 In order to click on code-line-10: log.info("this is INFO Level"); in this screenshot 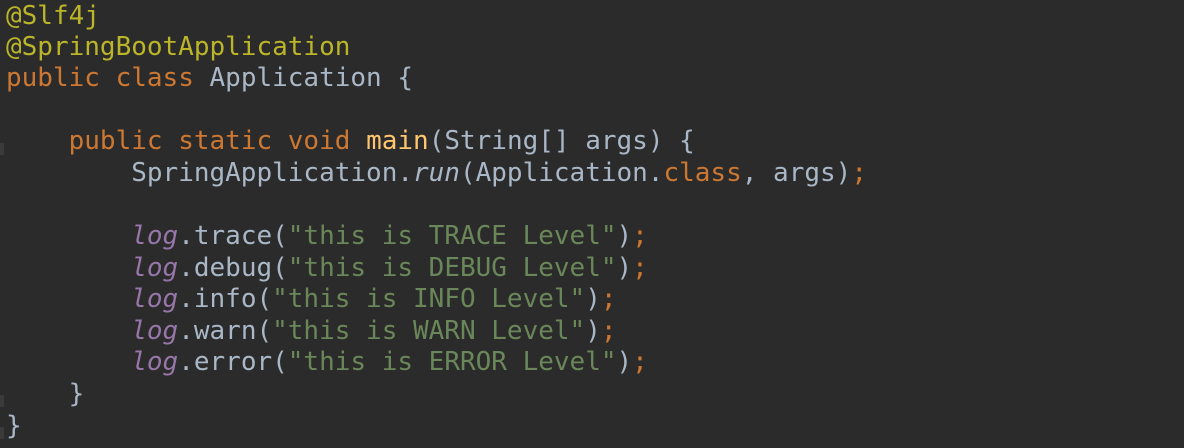, I will do `click(311, 299)`.